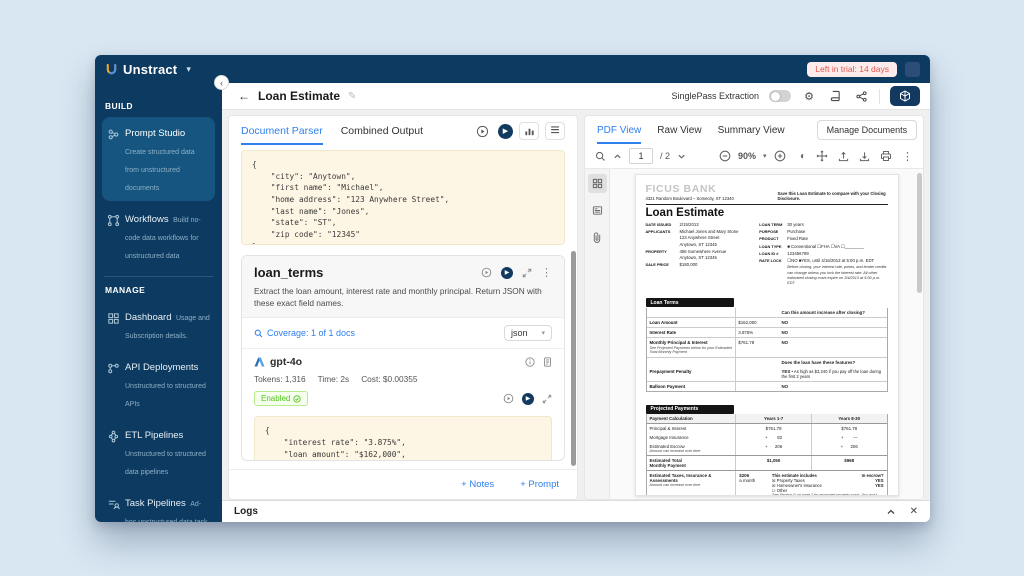 This screenshot has height=576, width=1024. Describe the element at coordinates (125, 290) in the screenshot. I see `sidebar-section-manage: MANAGE` at that location.